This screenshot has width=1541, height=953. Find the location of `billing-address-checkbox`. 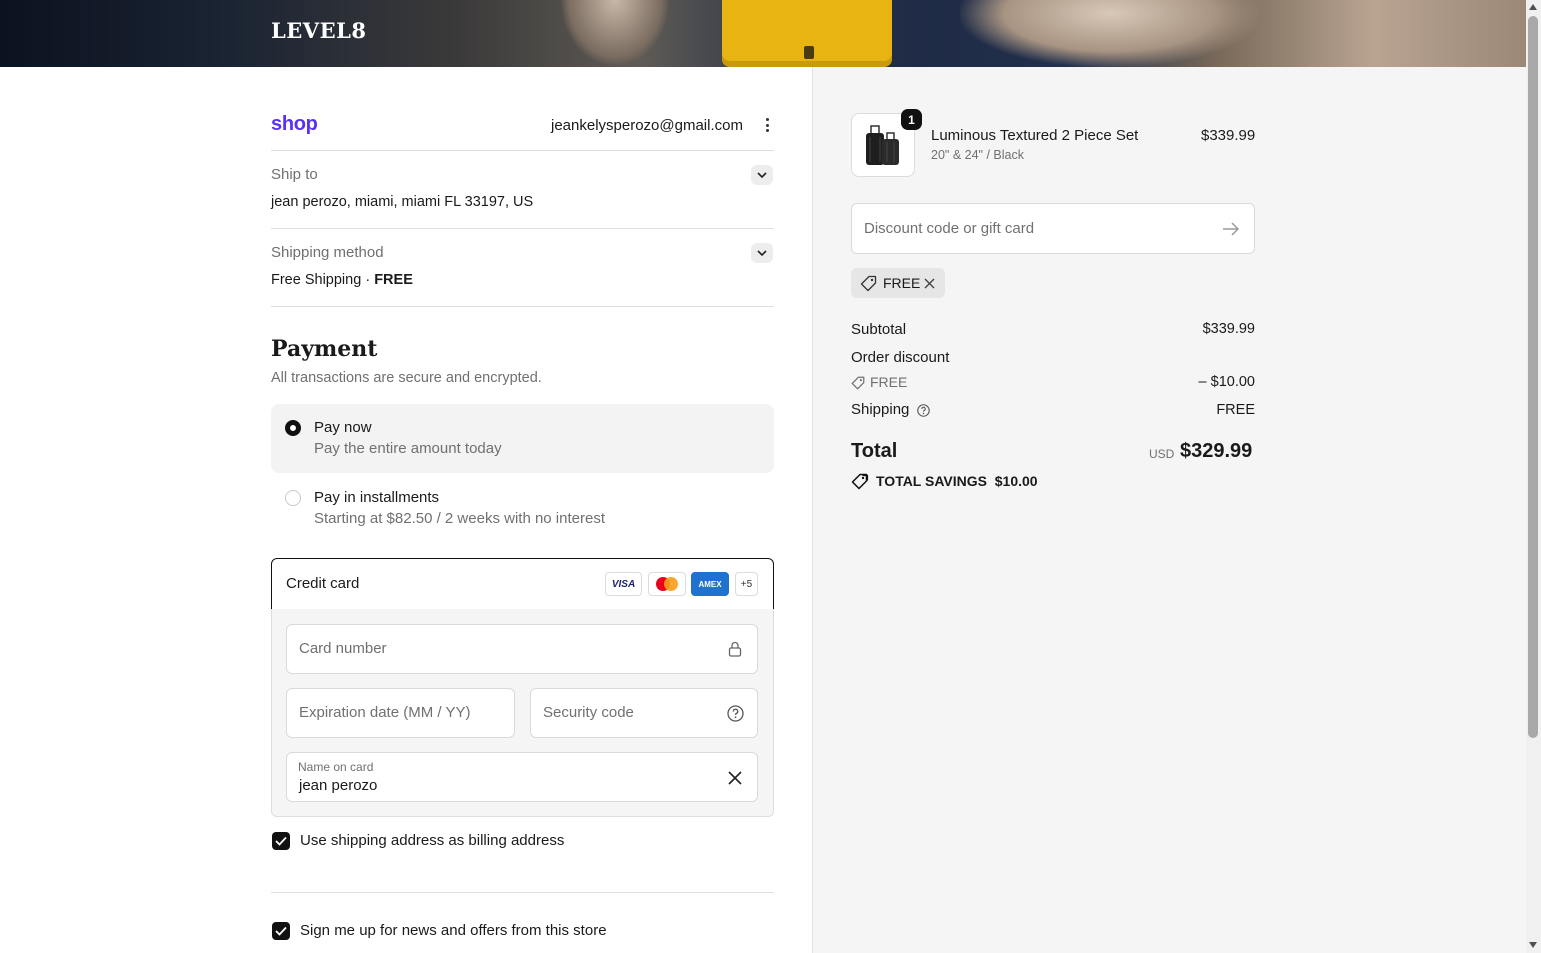

billing-address-checkbox is located at coordinates (281, 841).